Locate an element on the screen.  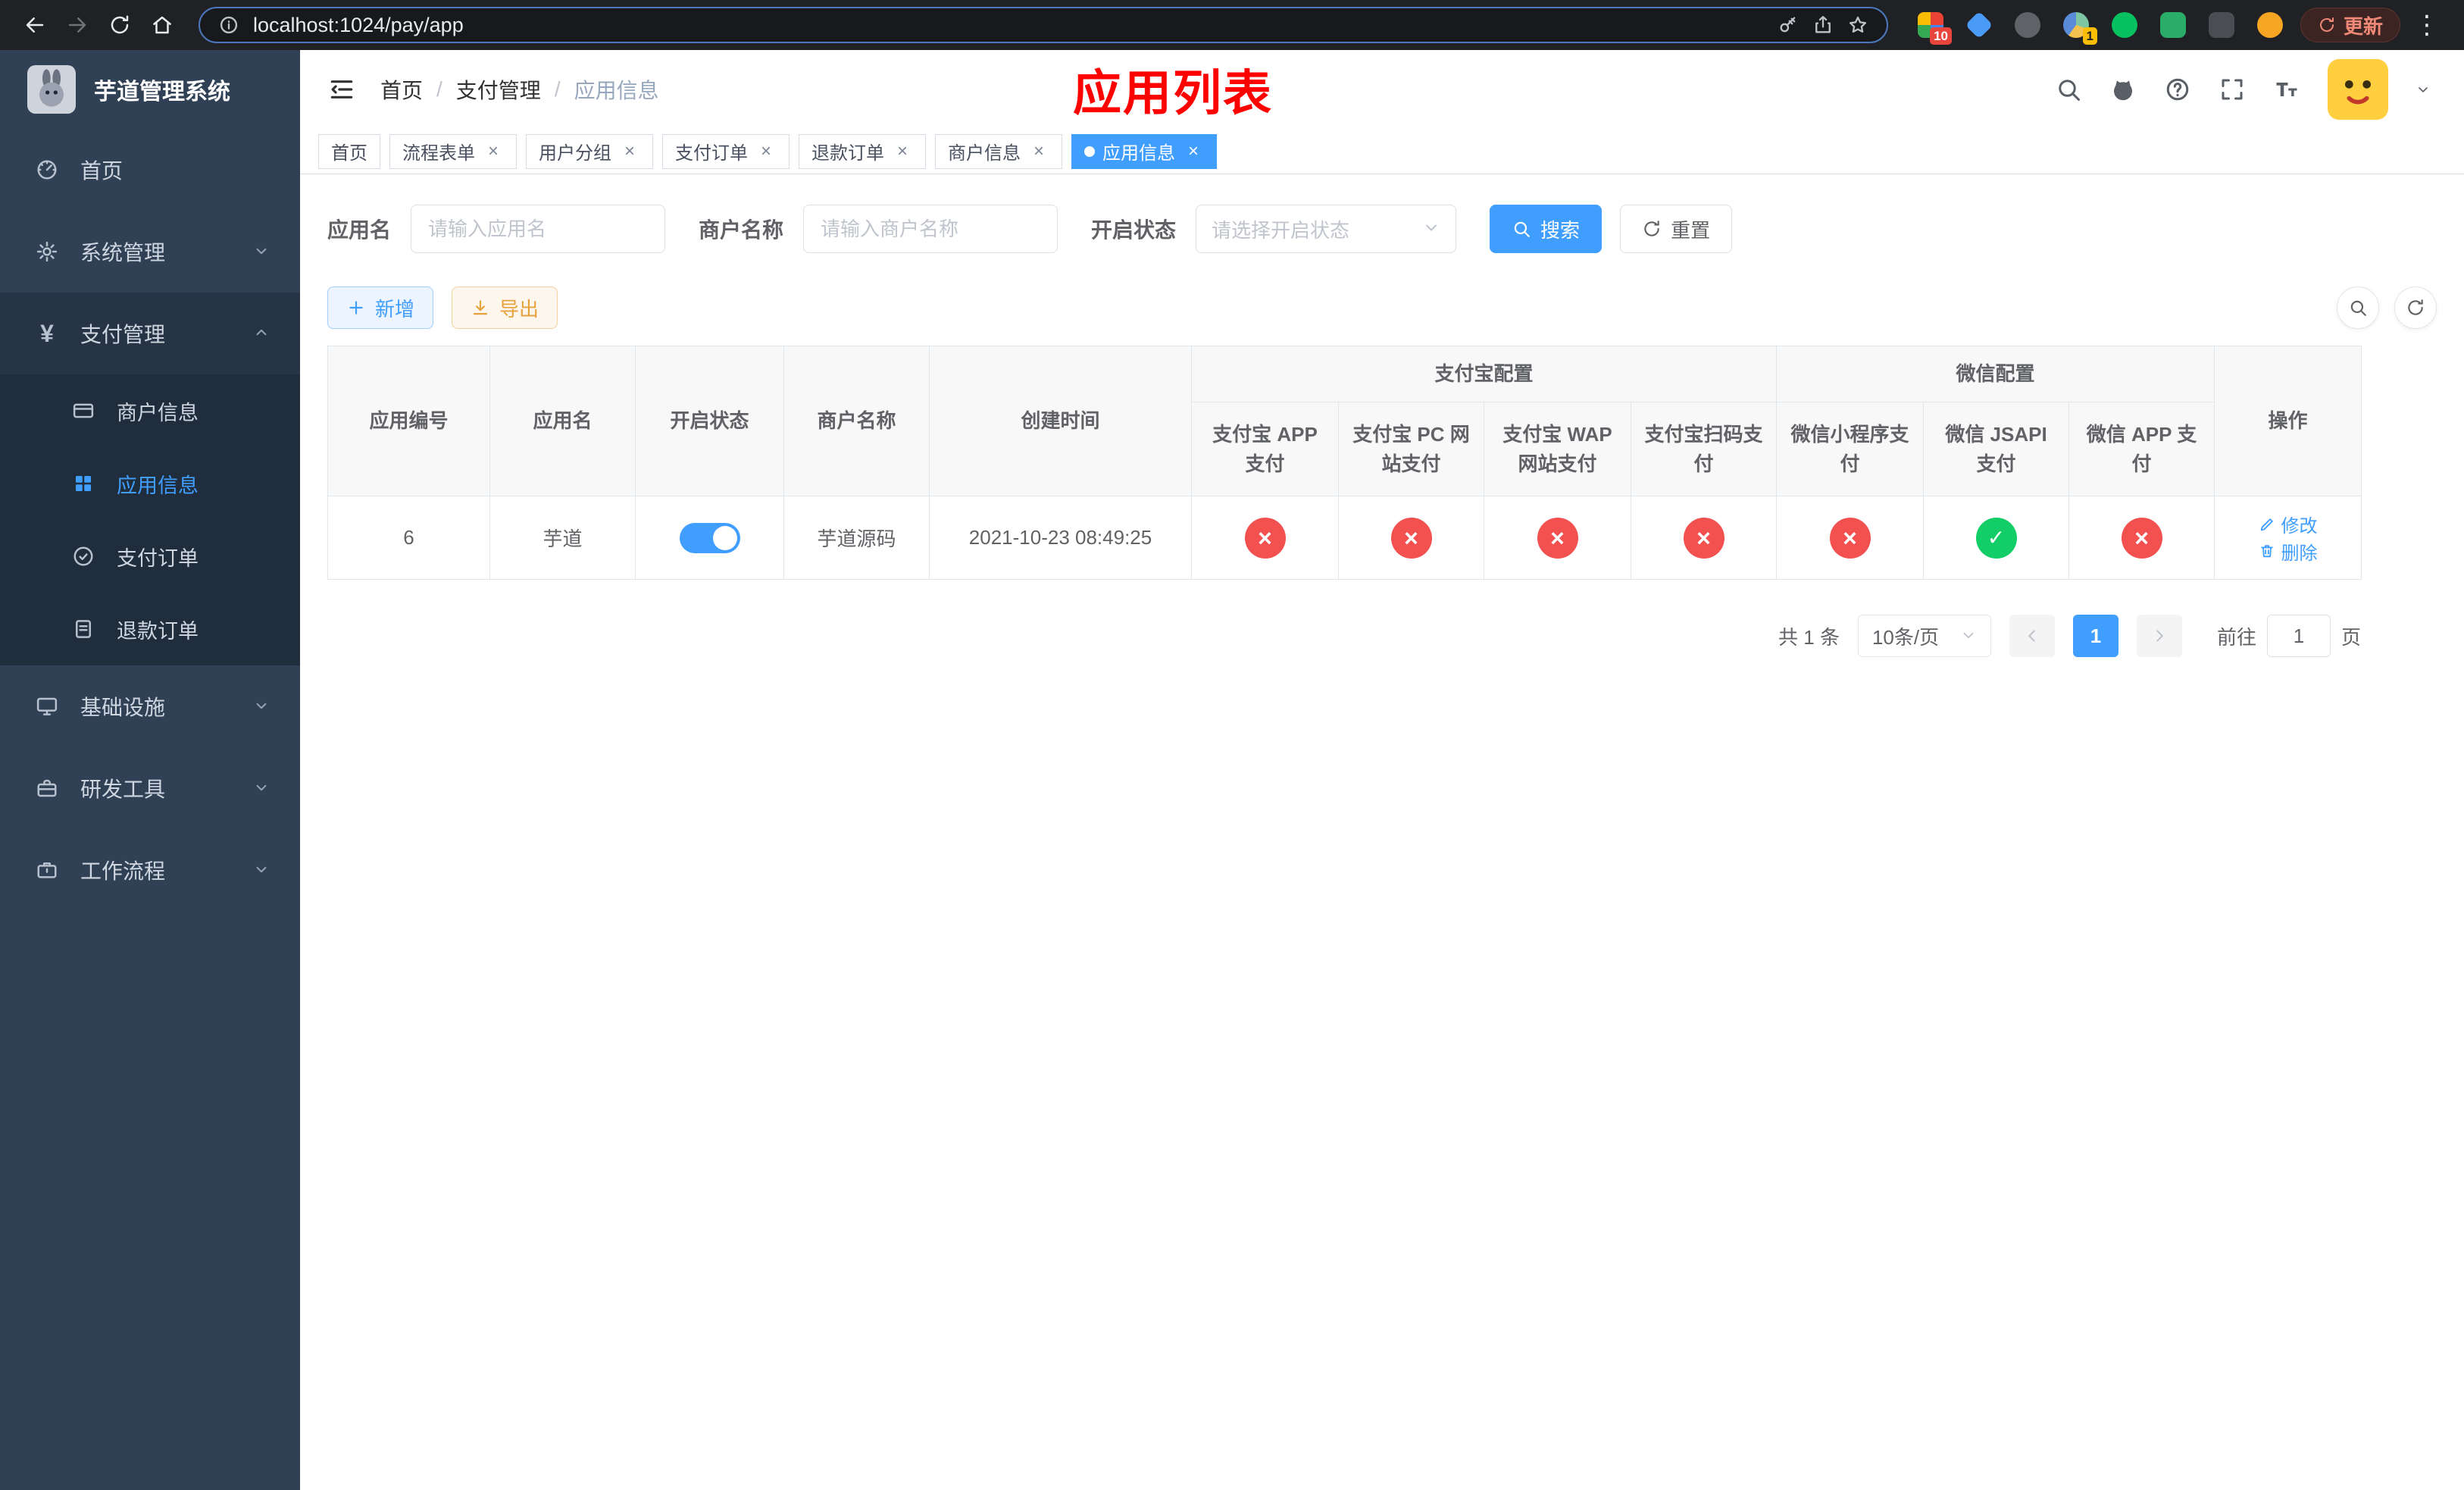
breadcrumb-payment: 支付管理 is located at coordinates (498, 89).